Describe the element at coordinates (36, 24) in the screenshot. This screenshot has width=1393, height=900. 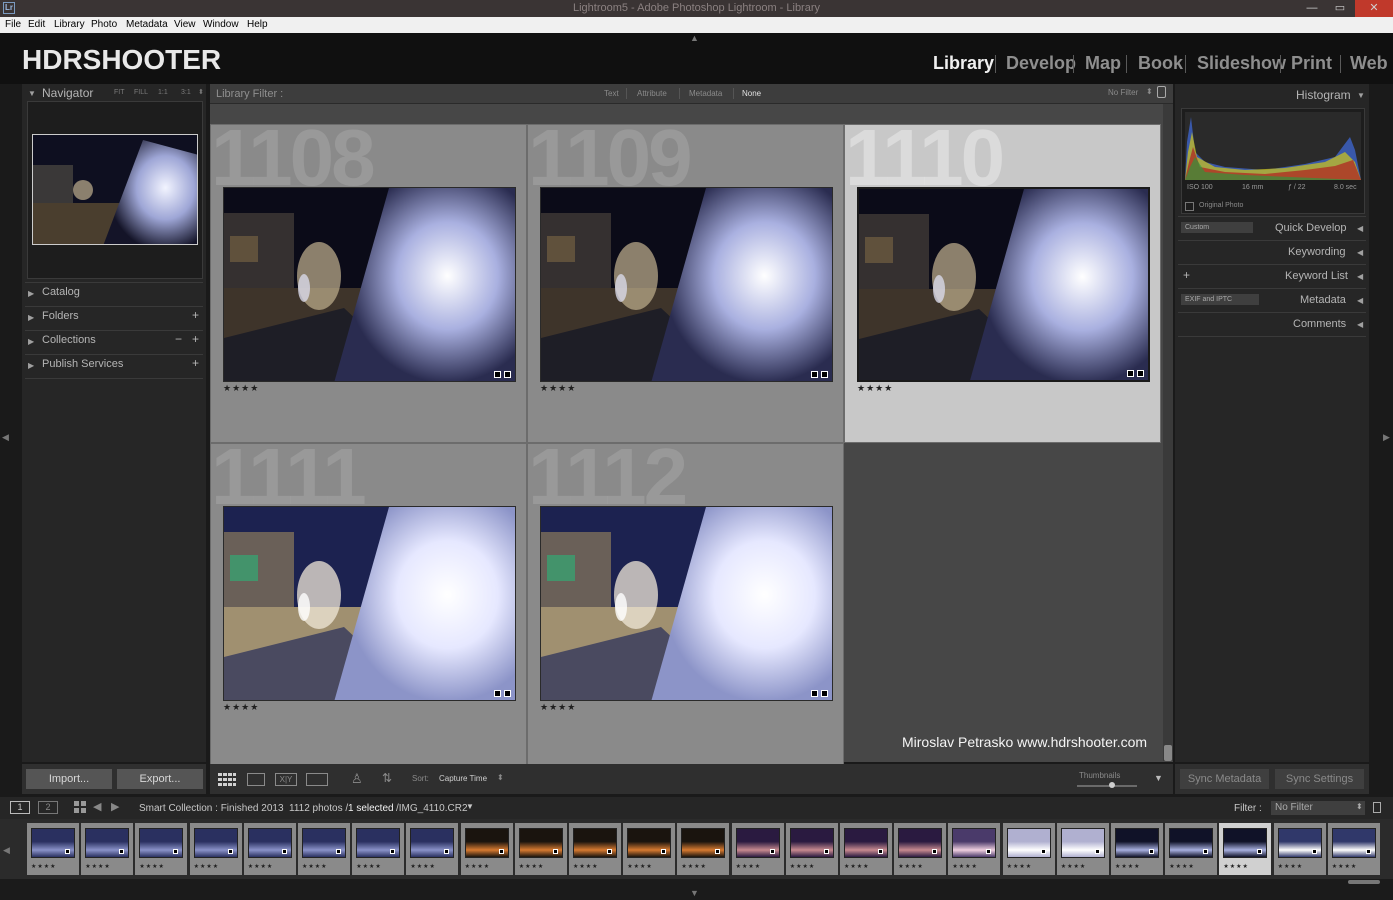
I see `menu-edit: Edit` at that location.